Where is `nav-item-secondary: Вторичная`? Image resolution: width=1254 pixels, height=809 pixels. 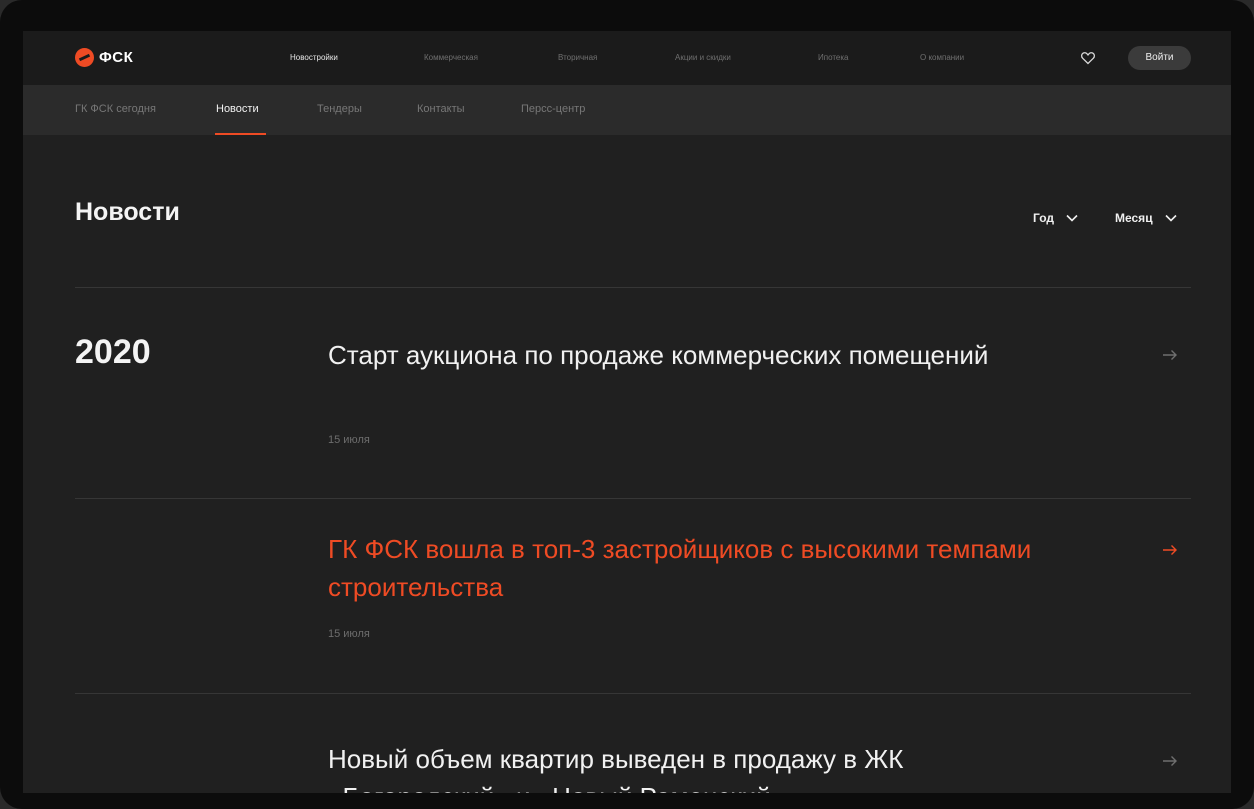 nav-item-secondary: Вторичная is located at coordinates (577, 57).